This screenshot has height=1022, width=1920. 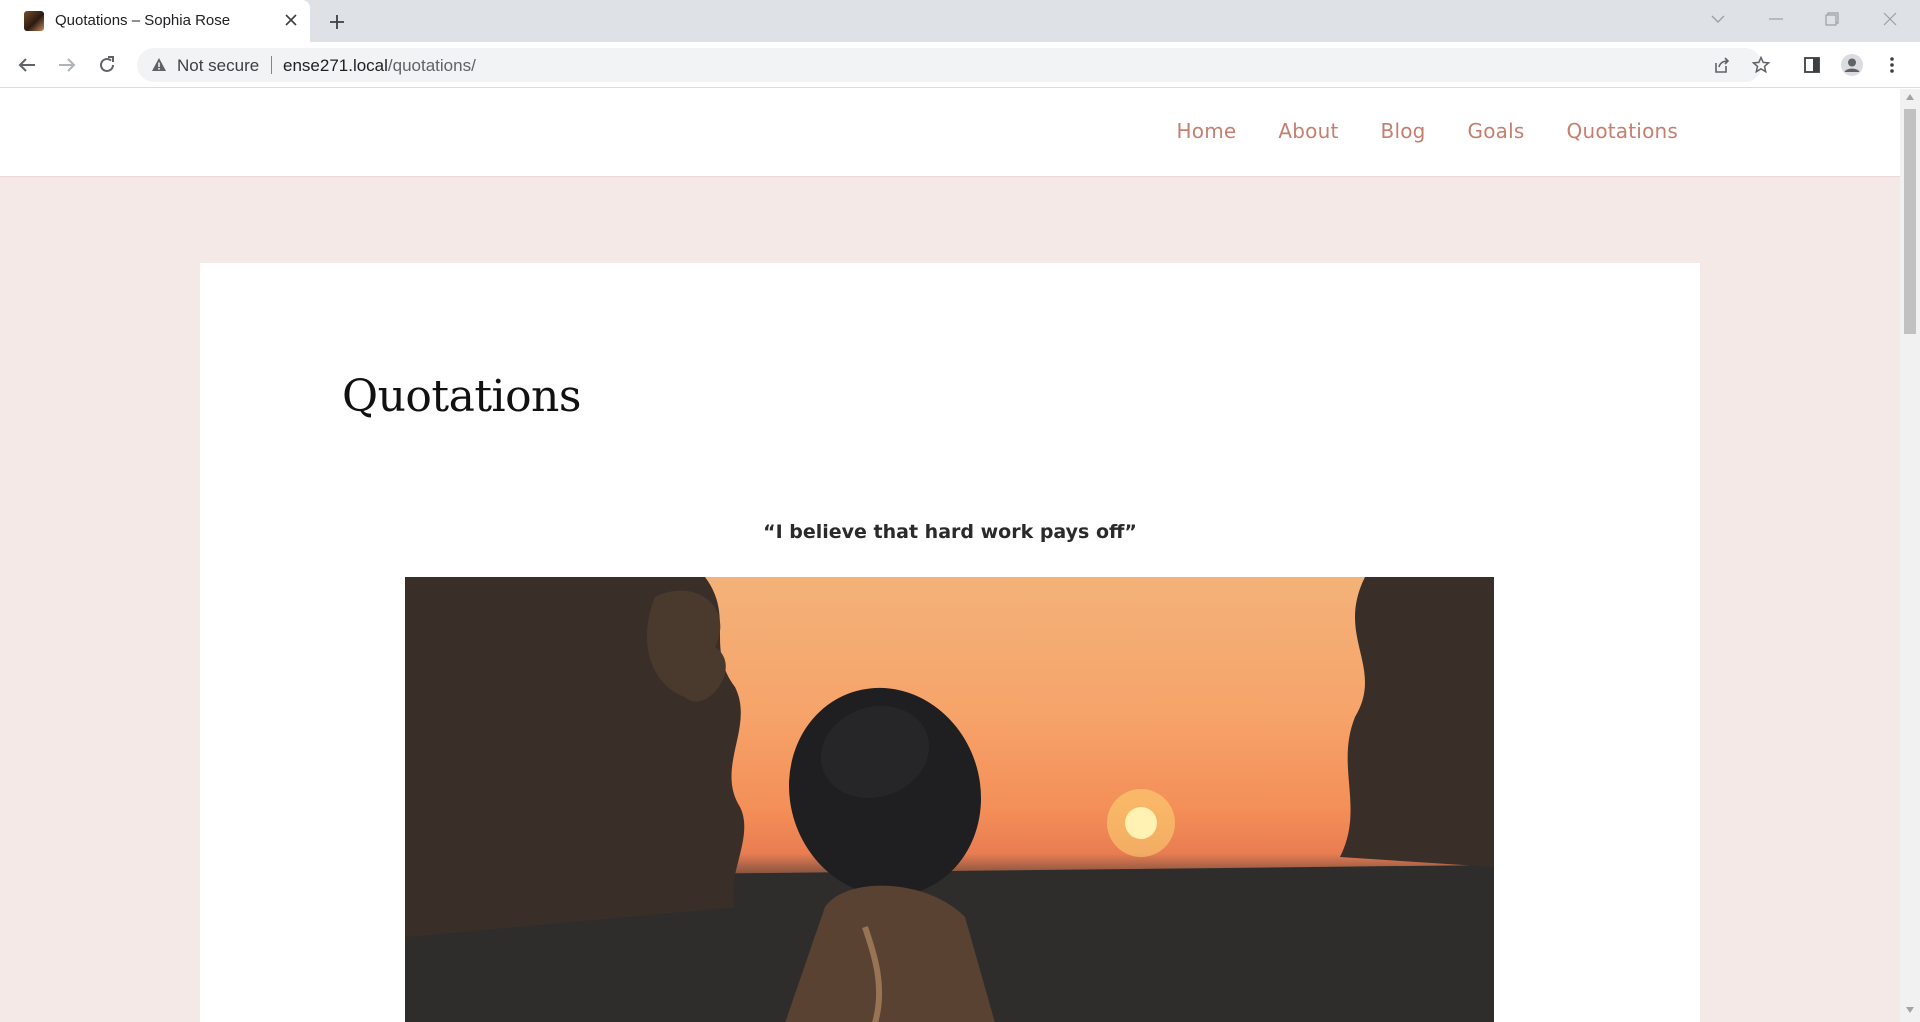 What do you see at coordinates (461, 396) in the screenshot?
I see `page-title: Quotations` at bounding box center [461, 396].